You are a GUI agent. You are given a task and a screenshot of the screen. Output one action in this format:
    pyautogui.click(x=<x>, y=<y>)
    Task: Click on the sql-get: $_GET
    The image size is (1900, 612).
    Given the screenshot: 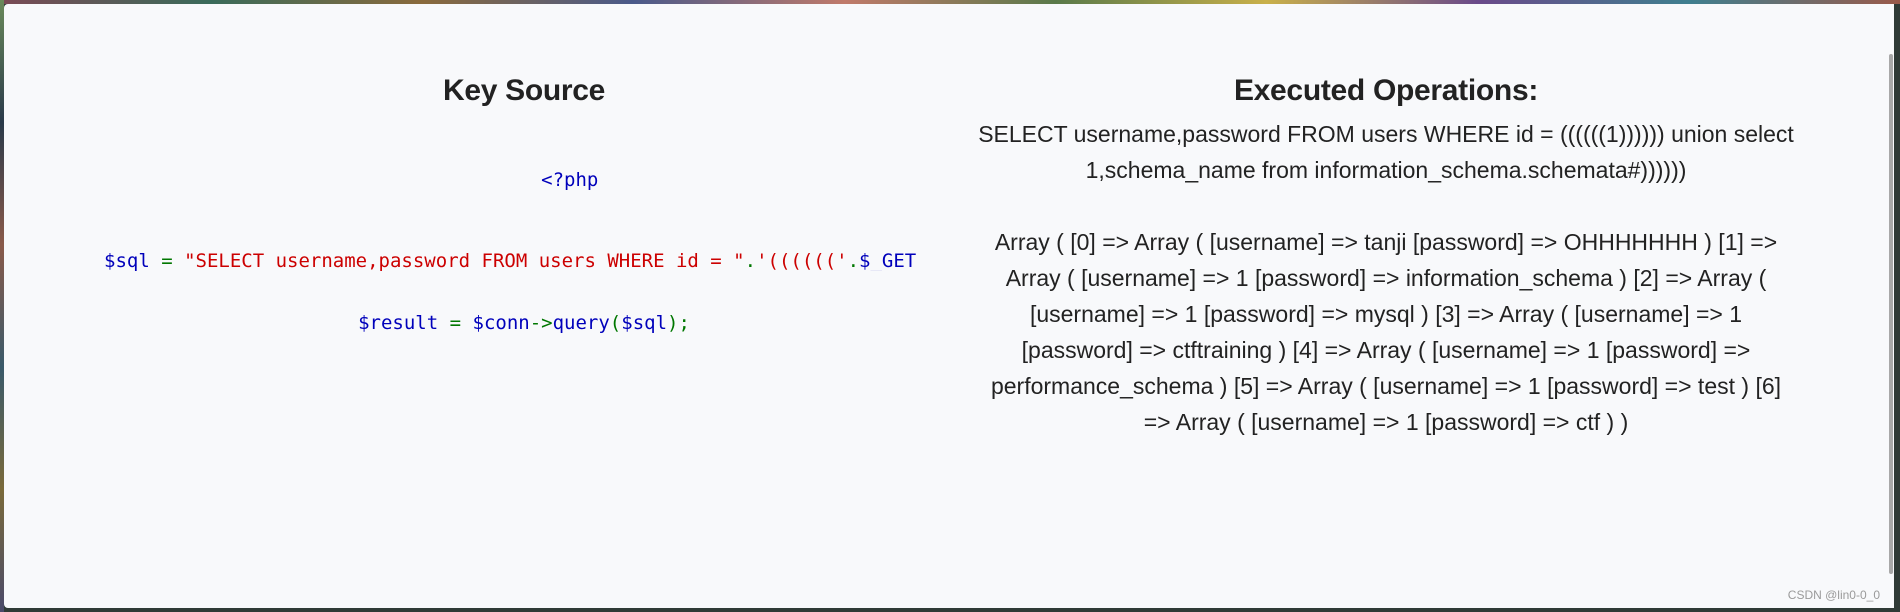 What is the action you would take?
    pyautogui.click(x=888, y=261)
    